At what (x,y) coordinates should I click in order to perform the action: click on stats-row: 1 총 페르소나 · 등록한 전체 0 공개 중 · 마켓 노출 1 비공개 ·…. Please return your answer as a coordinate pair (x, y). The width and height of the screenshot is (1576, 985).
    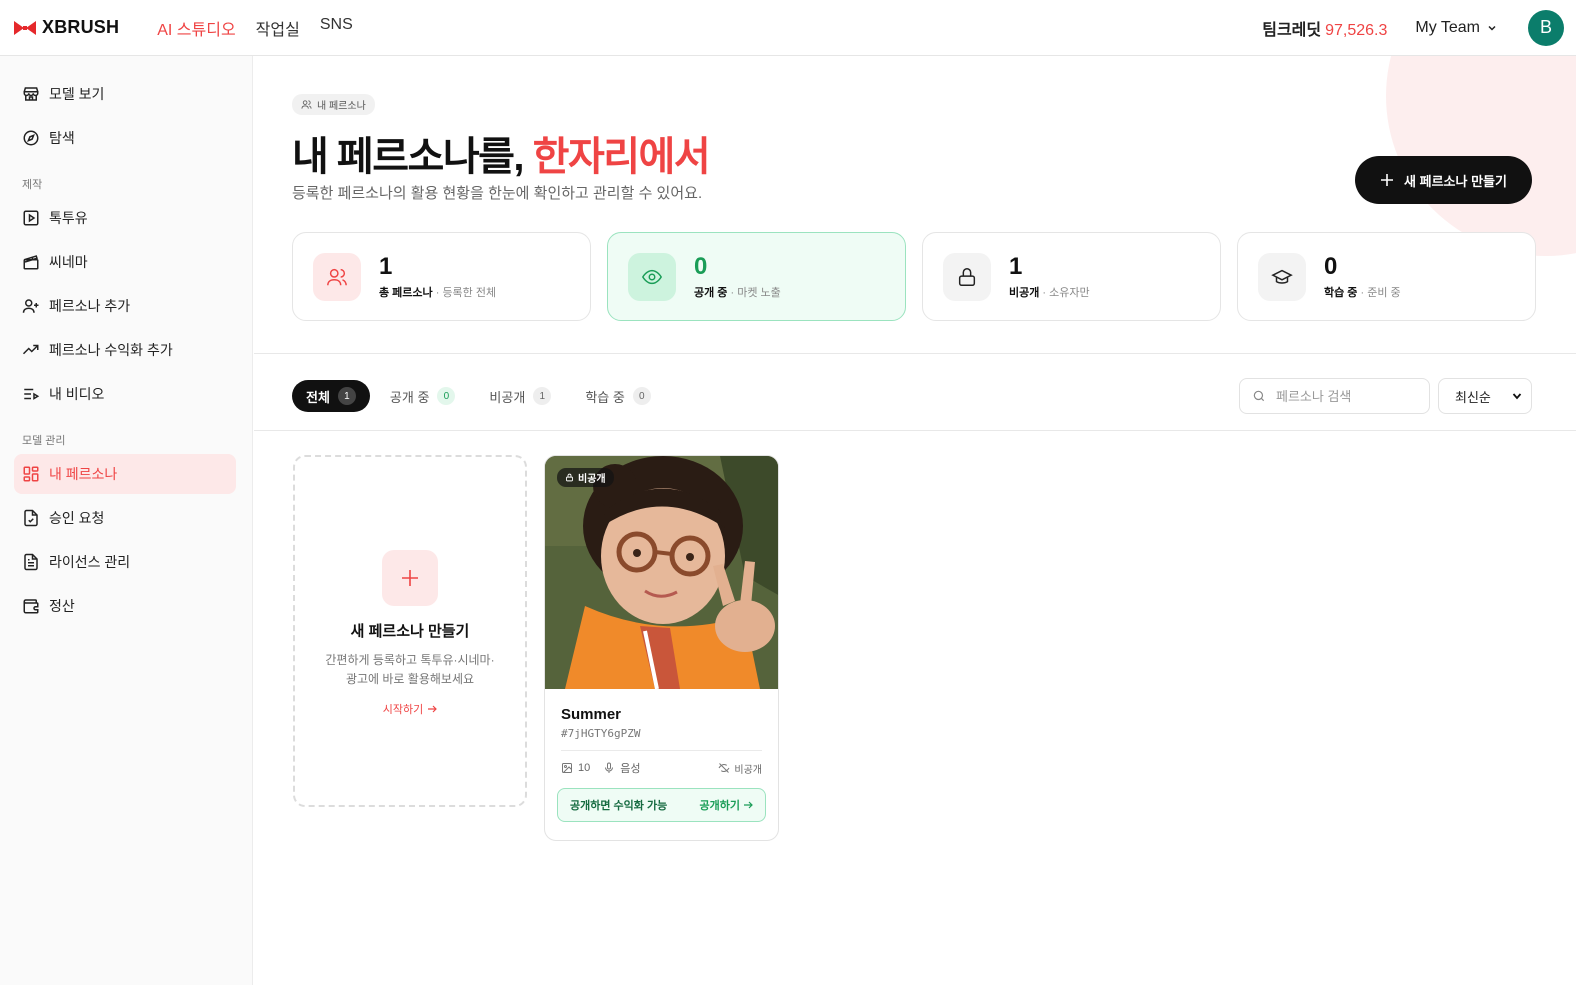
    Looking at the image, I should click on (914, 276).